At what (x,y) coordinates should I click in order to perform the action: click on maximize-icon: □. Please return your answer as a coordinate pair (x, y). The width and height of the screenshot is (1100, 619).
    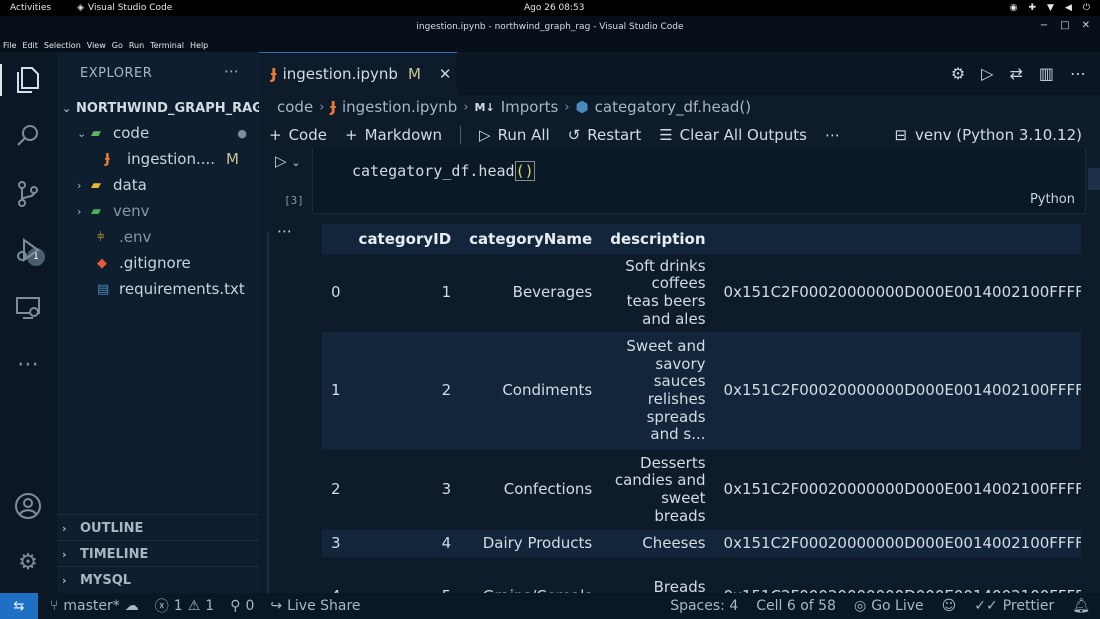
    Looking at the image, I should click on (1064, 25).